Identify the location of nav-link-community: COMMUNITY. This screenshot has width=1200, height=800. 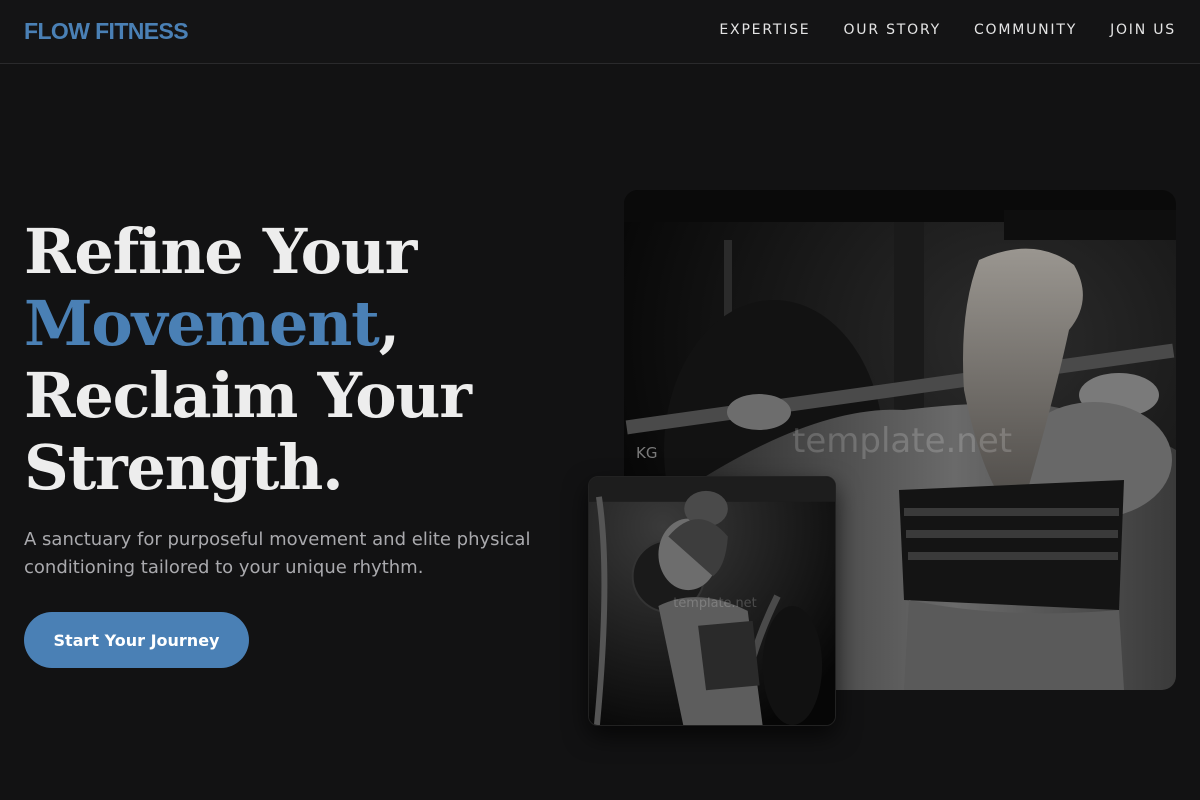
(1025, 30).